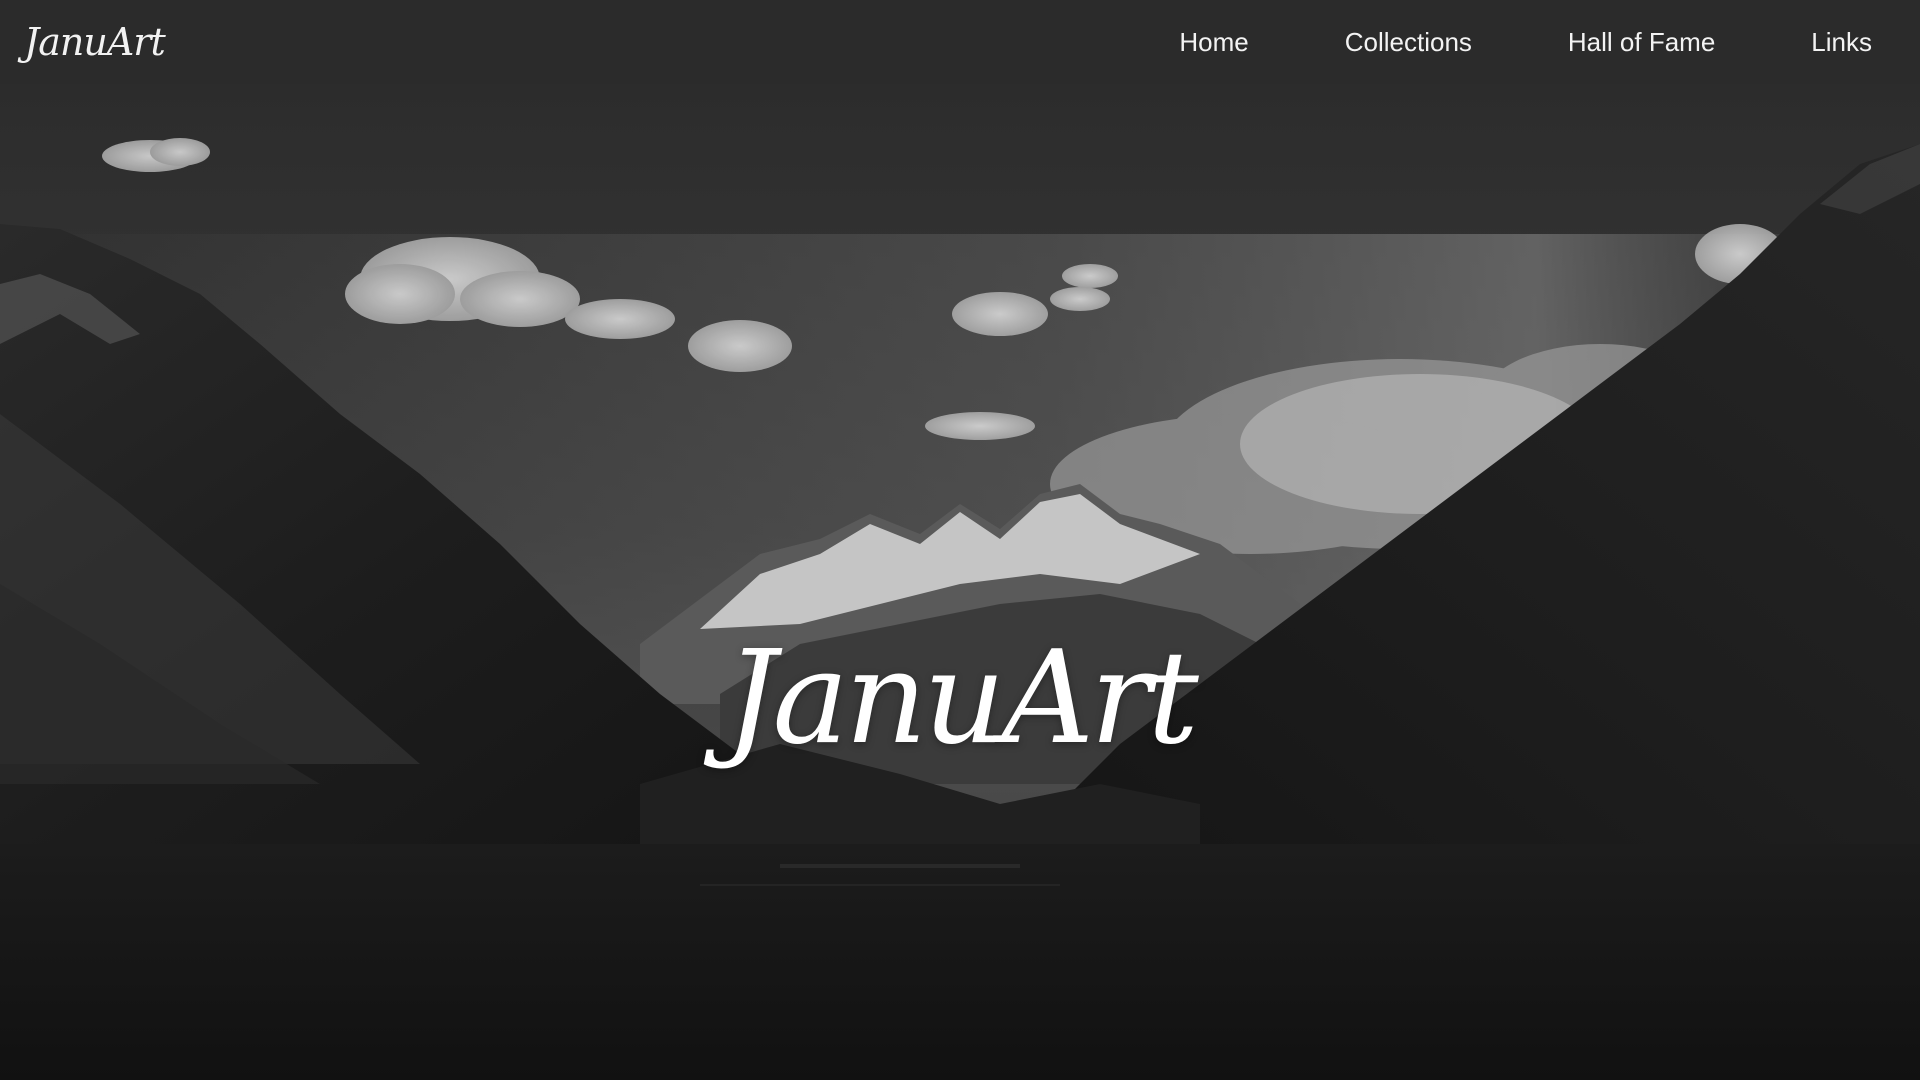 This screenshot has height=1080, width=1920. What do you see at coordinates (1817, 42) in the screenshot?
I see `nav-item-links: Links` at bounding box center [1817, 42].